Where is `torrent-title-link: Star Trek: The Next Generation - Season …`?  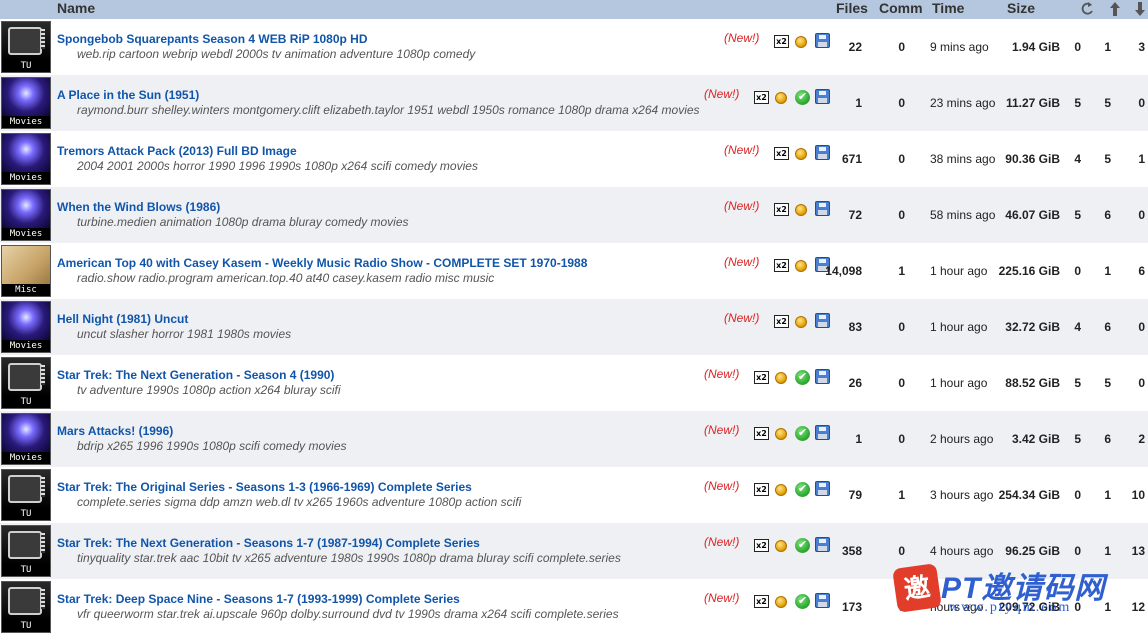
torrent-title-link: Star Trek: The Next Generation - Season … is located at coordinates (195, 375).